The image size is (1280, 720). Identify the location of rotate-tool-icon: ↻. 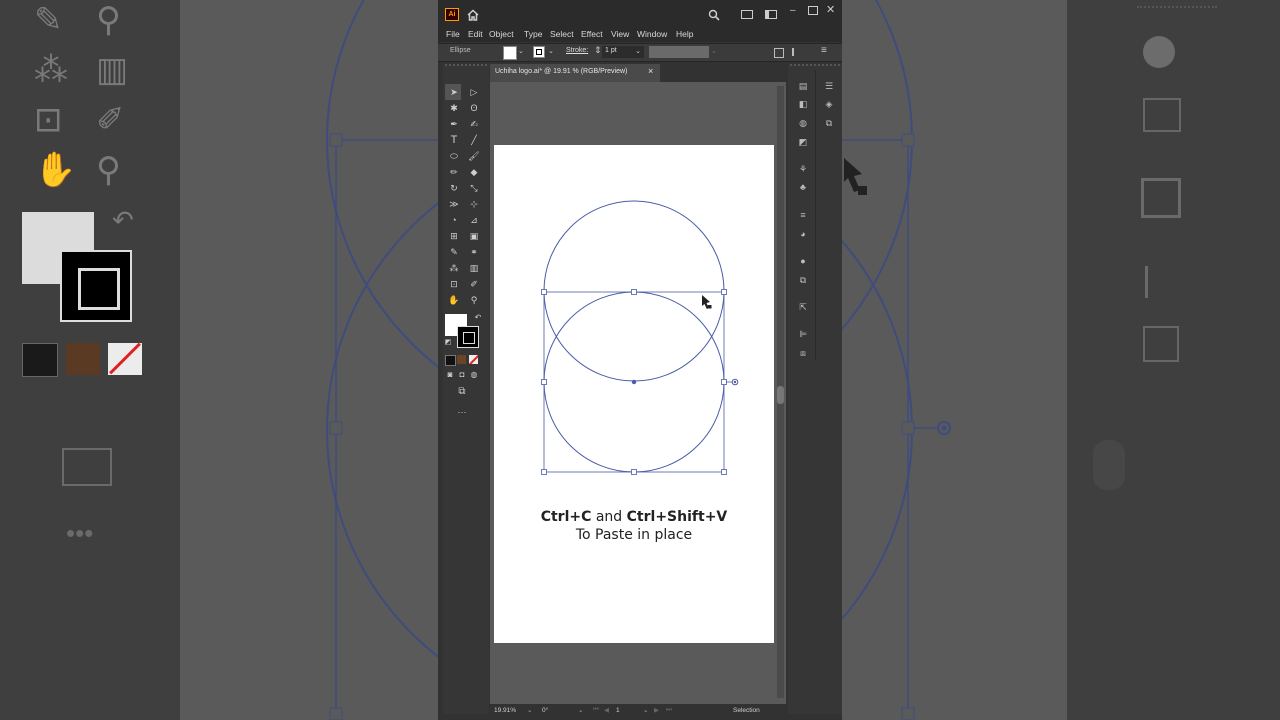
(454, 188).